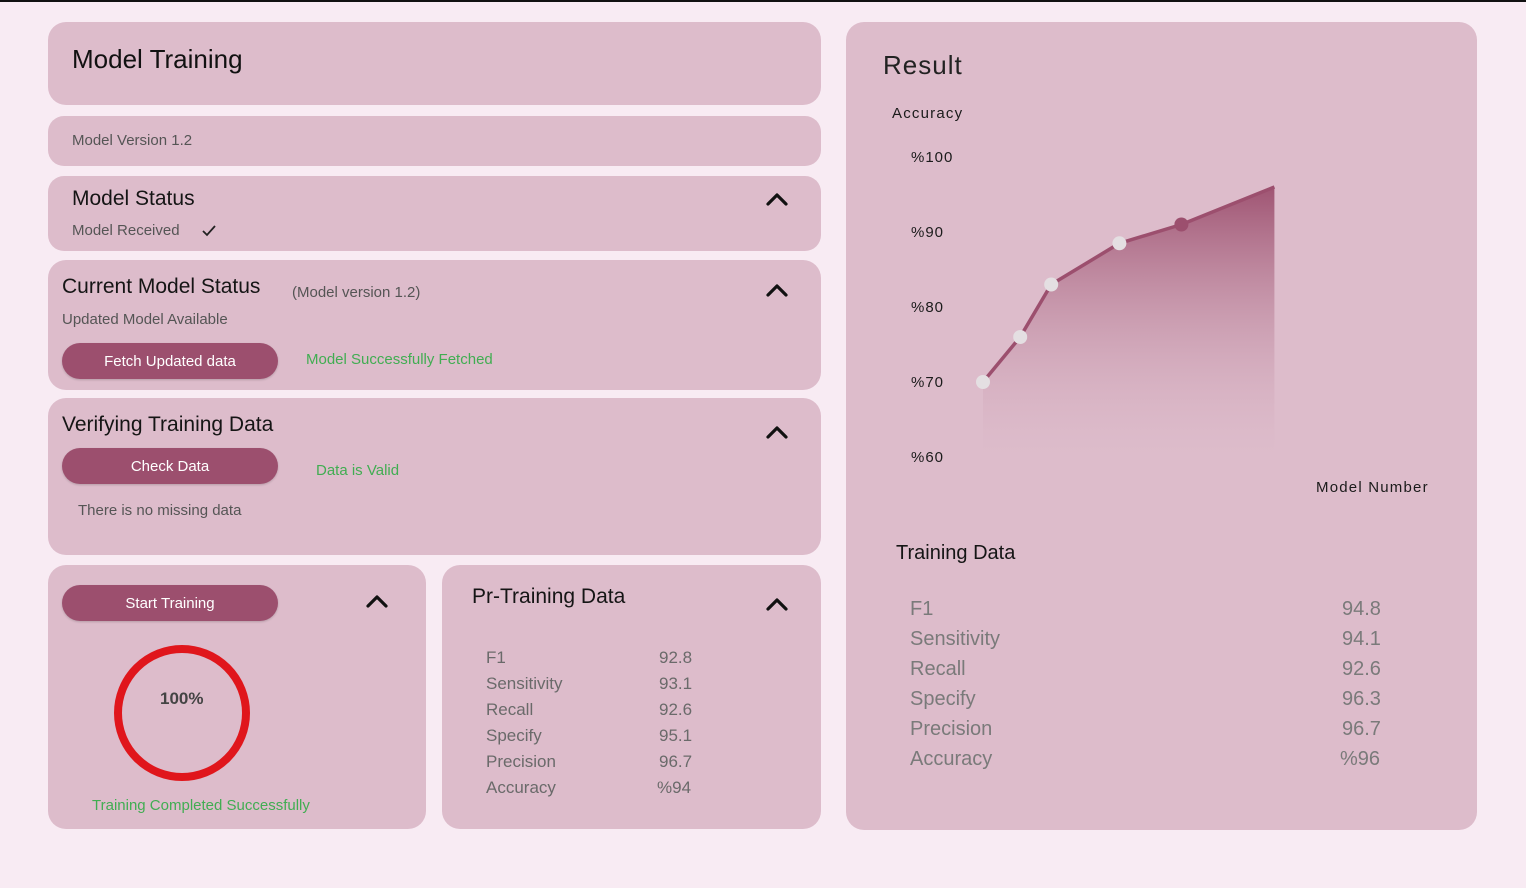 The image size is (1526, 888). I want to click on y-tick-labels: %100 %90 %80 %70 %60, so click(932, 307).